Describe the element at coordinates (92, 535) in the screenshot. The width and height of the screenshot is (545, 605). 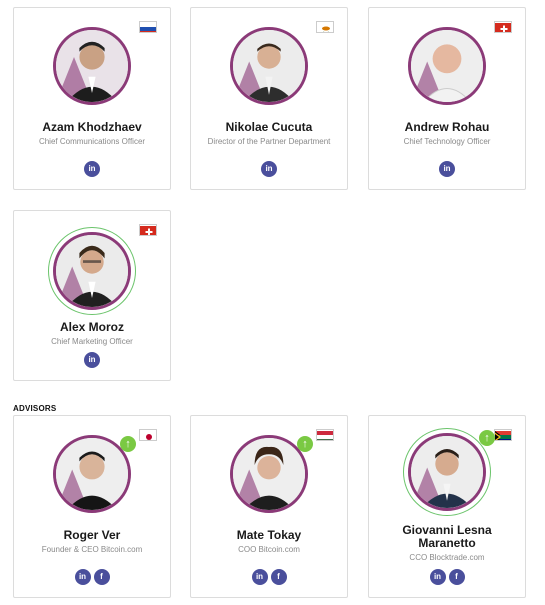
I see `member-name: Roger Ver` at that location.